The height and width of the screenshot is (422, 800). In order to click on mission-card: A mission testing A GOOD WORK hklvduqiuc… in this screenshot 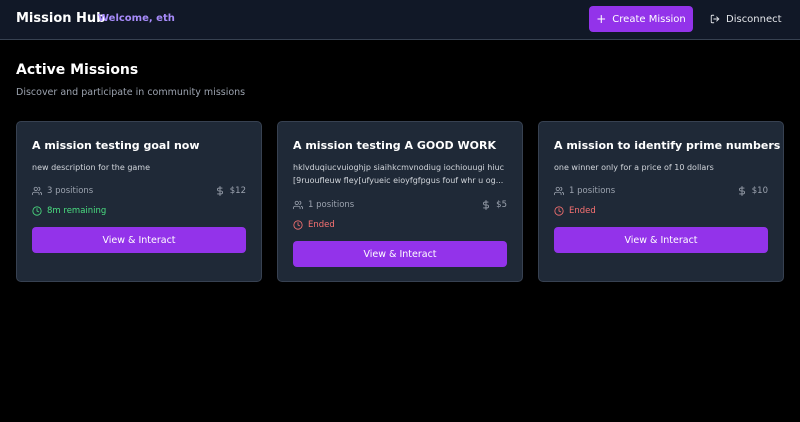, I will do `click(400, 201)`.